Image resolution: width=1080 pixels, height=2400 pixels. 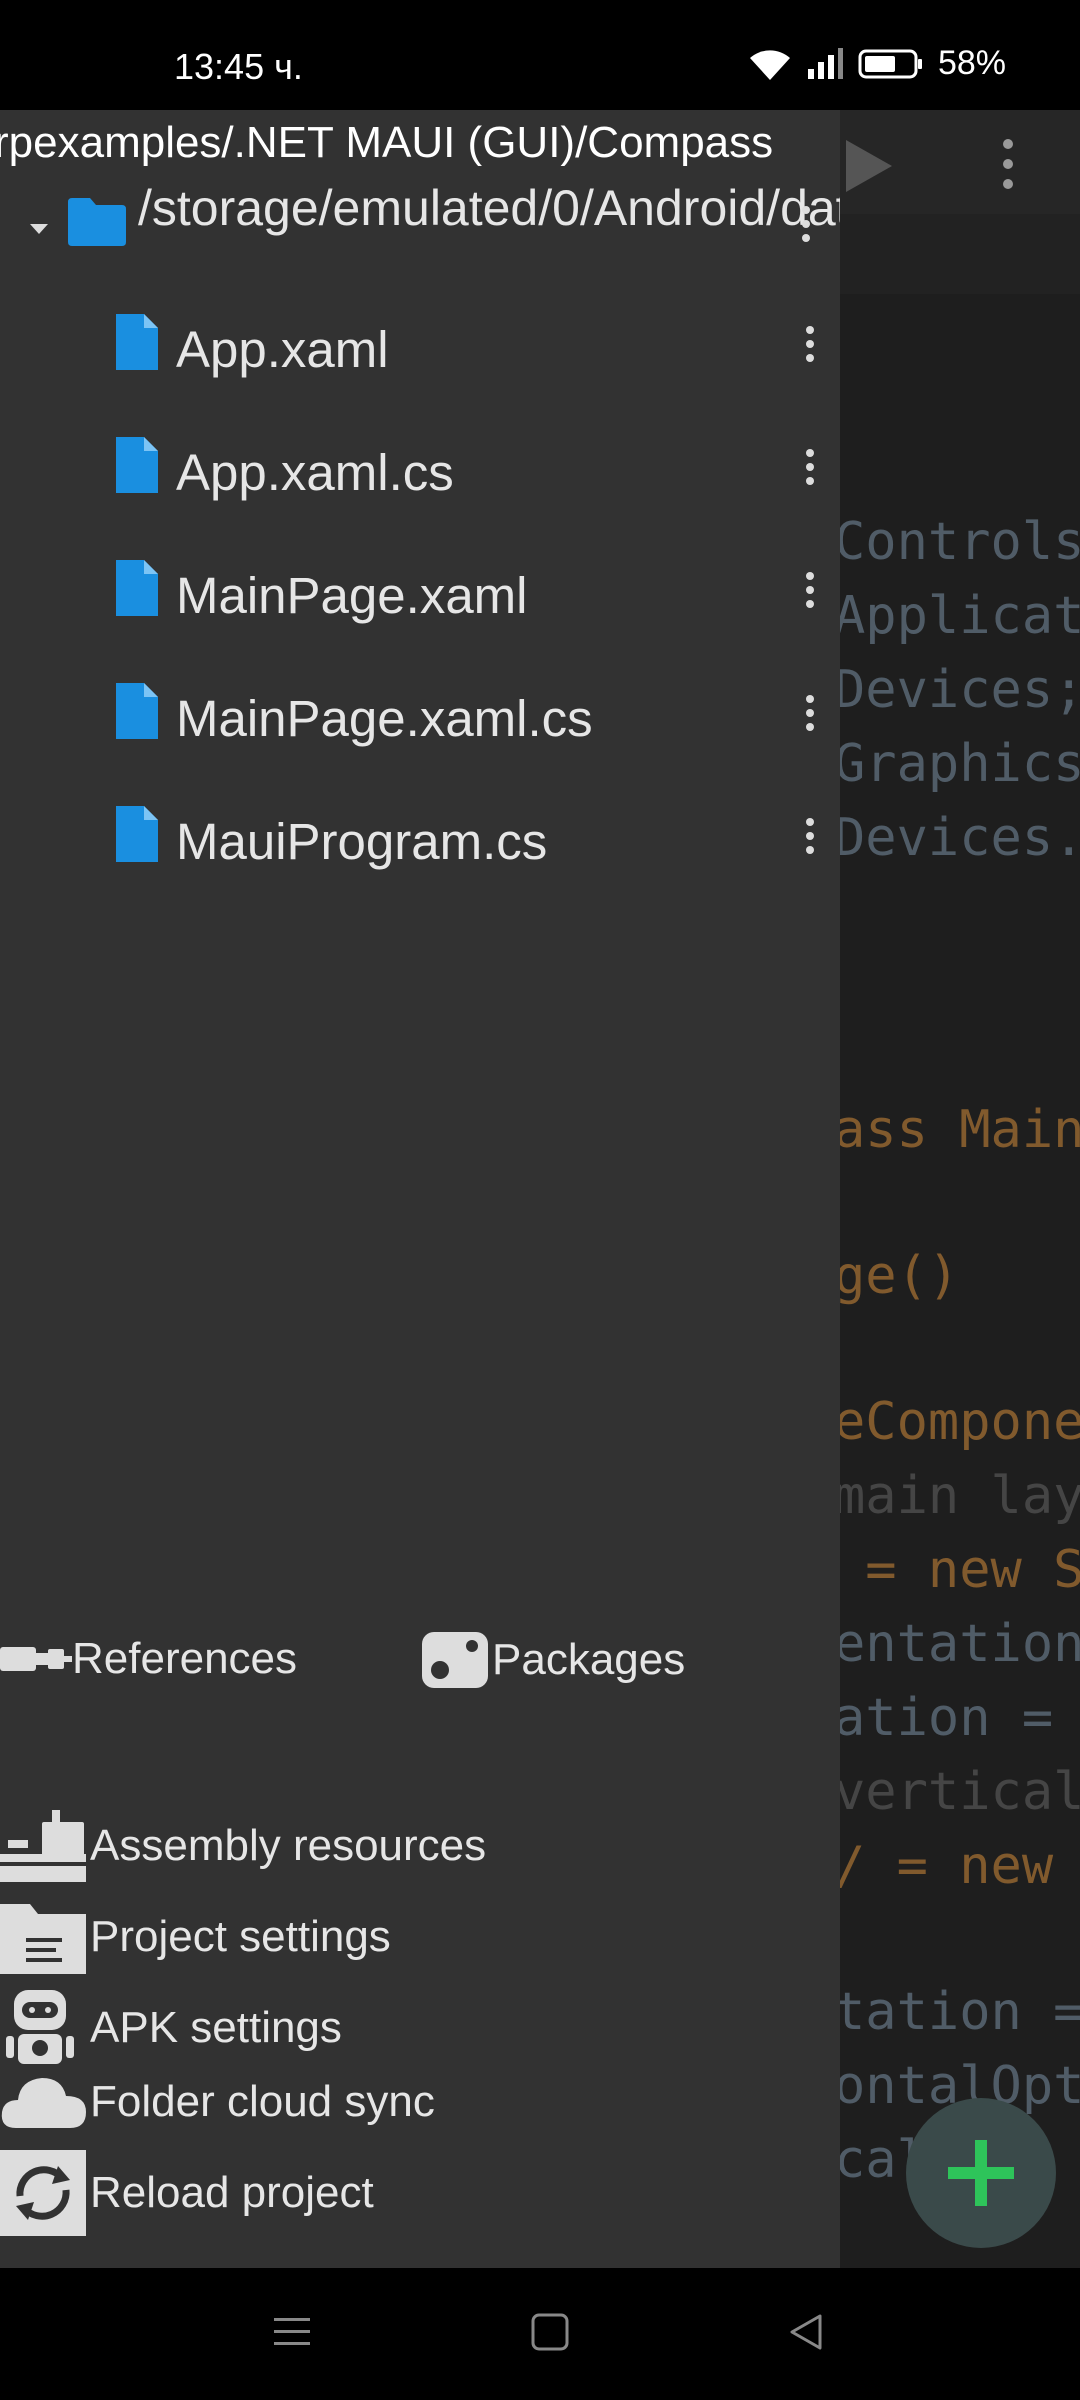 I want to click on status-bar: 13:45 ч. 58%, so click(x=540, y=55).